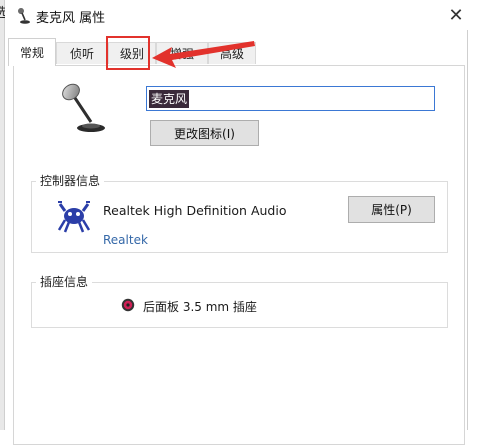 This screenshot has width=477, height=445. I want to click on window-divider, so click(467, 230).